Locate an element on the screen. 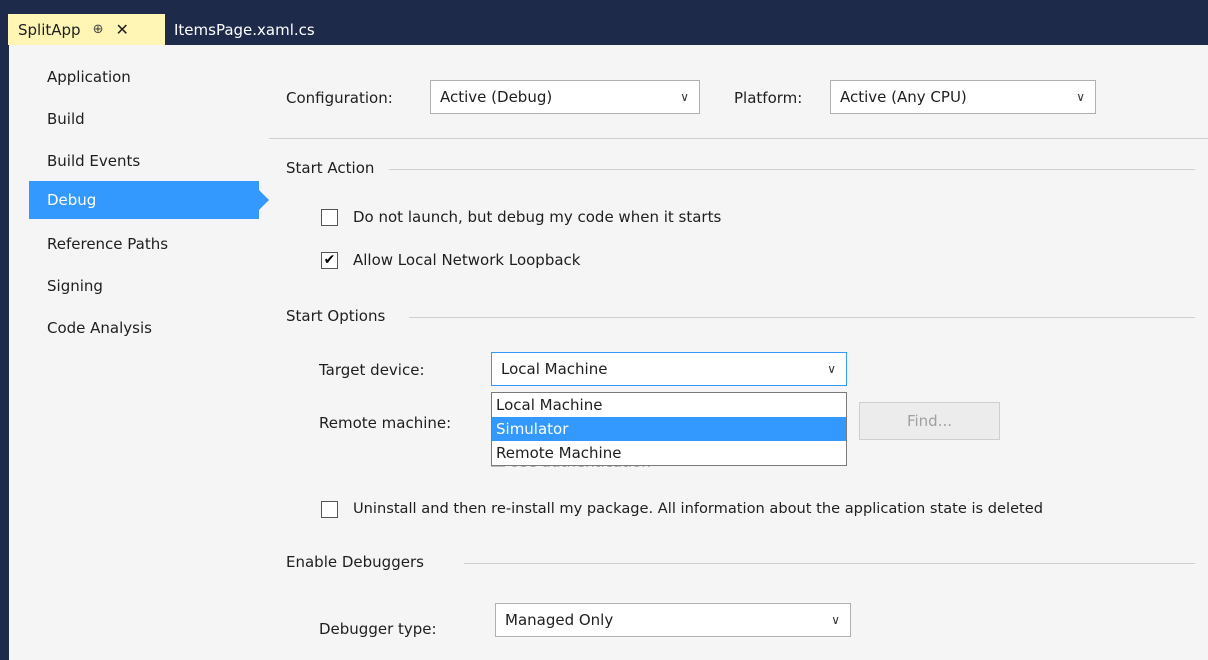  target-device-label: Target device: is located at coordinates (372, 370).